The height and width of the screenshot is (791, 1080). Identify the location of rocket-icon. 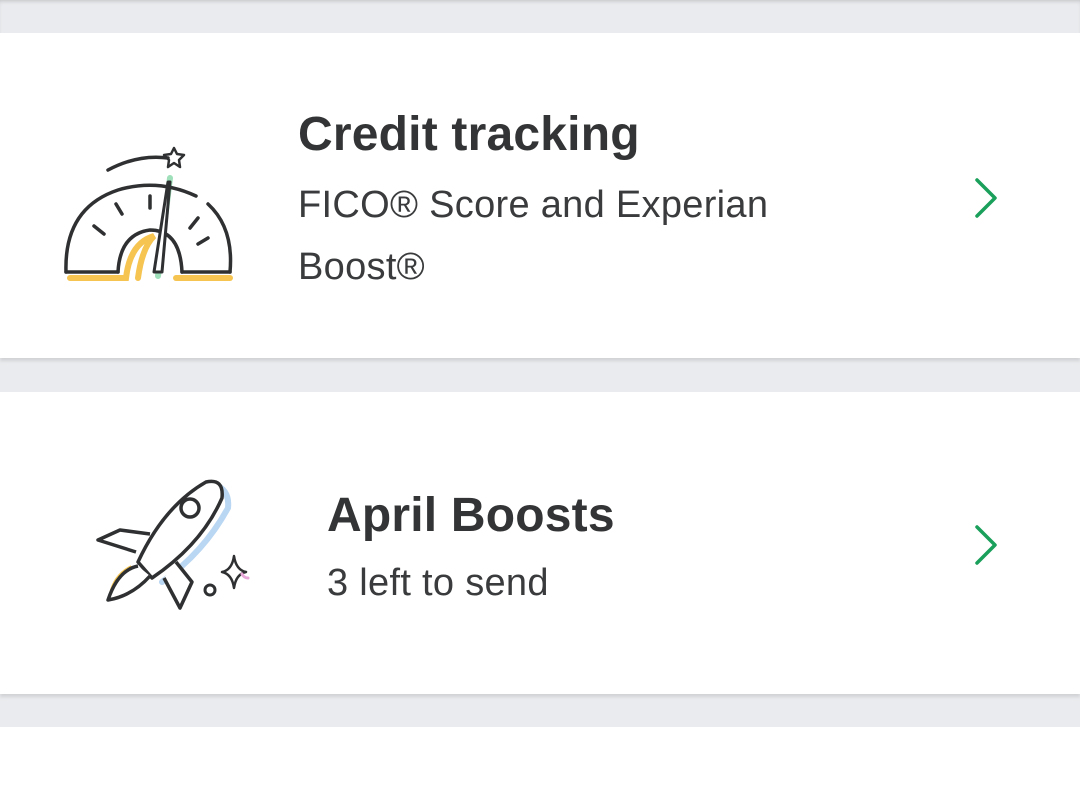
(173, 544).